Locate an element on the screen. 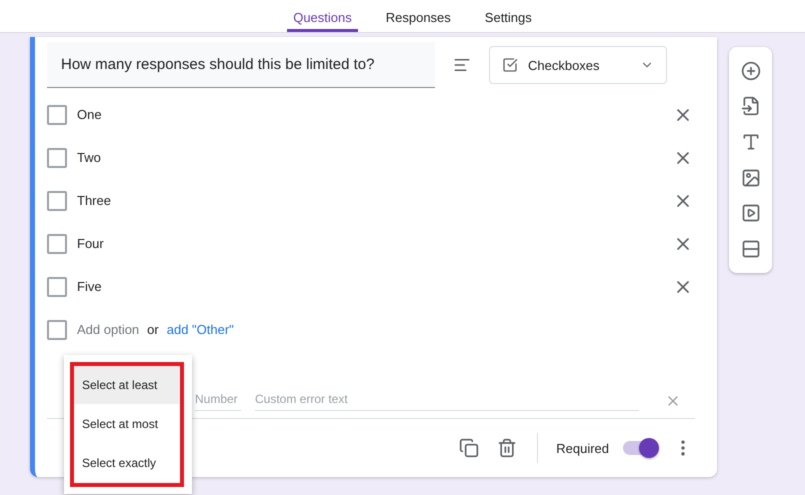 The height and width of the screenshot is (495, 805). add-other-link: add "Other" is located at coordinates (200, 329).